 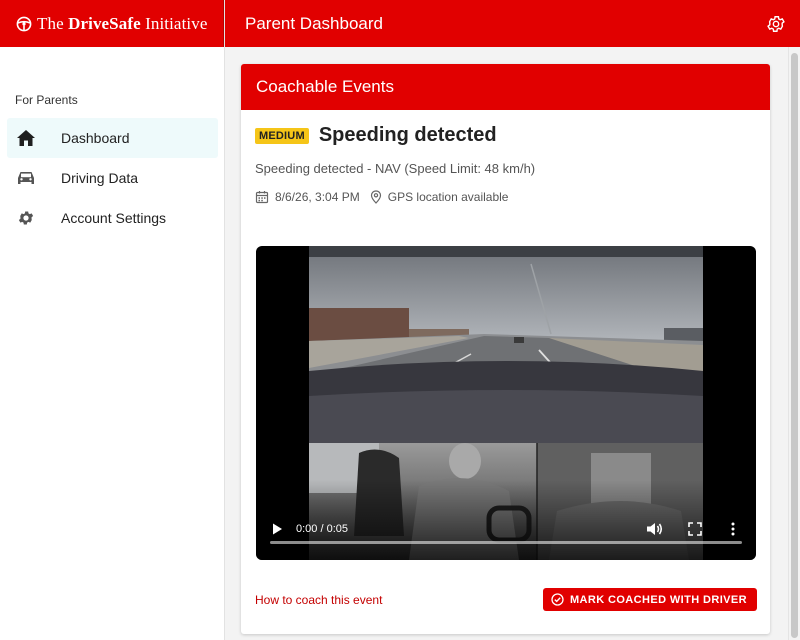 What do you see at coordinates (655, 529) in the screenshot?
I see `volume-button` at bounding box center [655, 529].